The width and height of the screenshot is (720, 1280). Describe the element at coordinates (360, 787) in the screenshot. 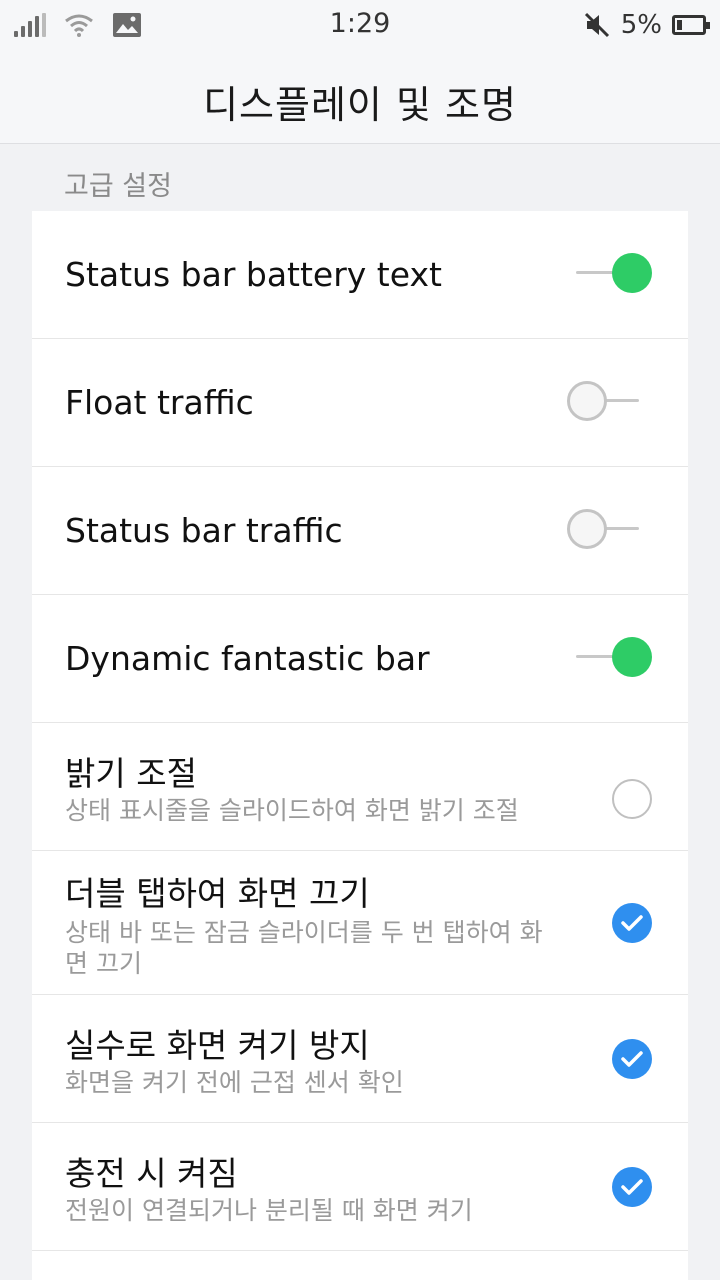

I see `setting-brightness-adjust: 밝기 조절 상태 표시줄을 슬라이드하여 화면 밝기 조절` at that location.